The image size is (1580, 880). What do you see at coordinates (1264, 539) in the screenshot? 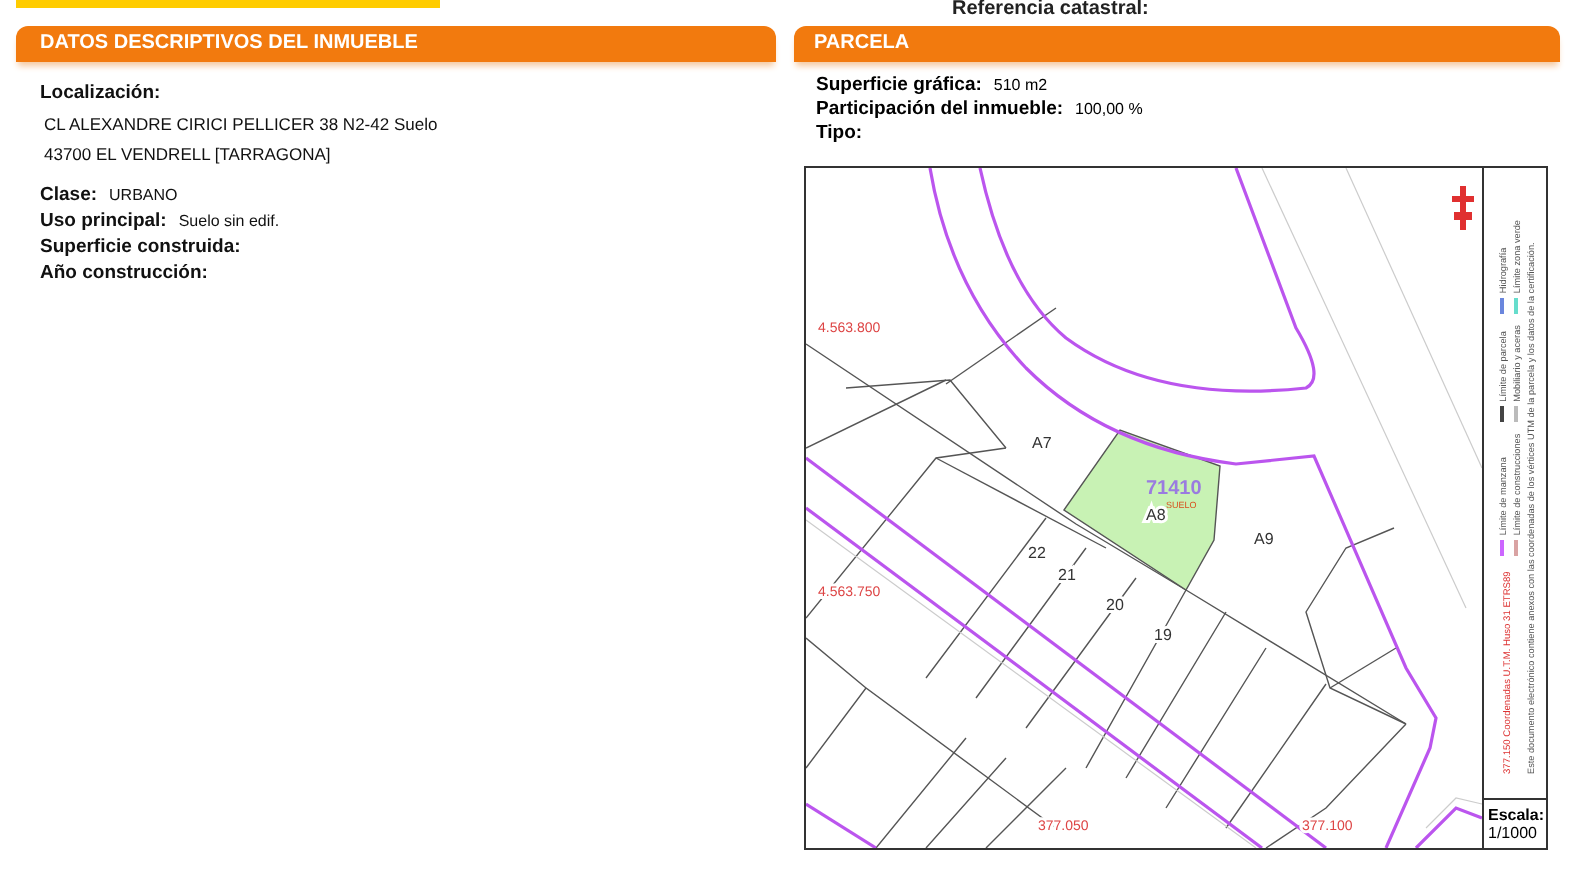
I see `block-label: A9` at bounding box center [1264, 539].